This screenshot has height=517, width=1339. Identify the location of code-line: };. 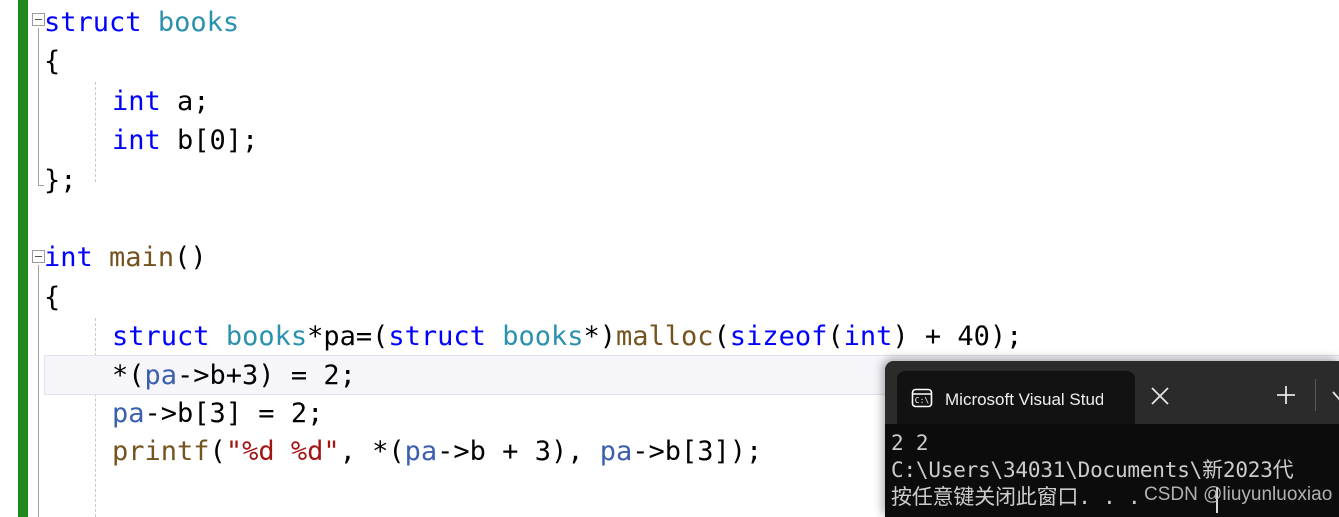
(60, 181).